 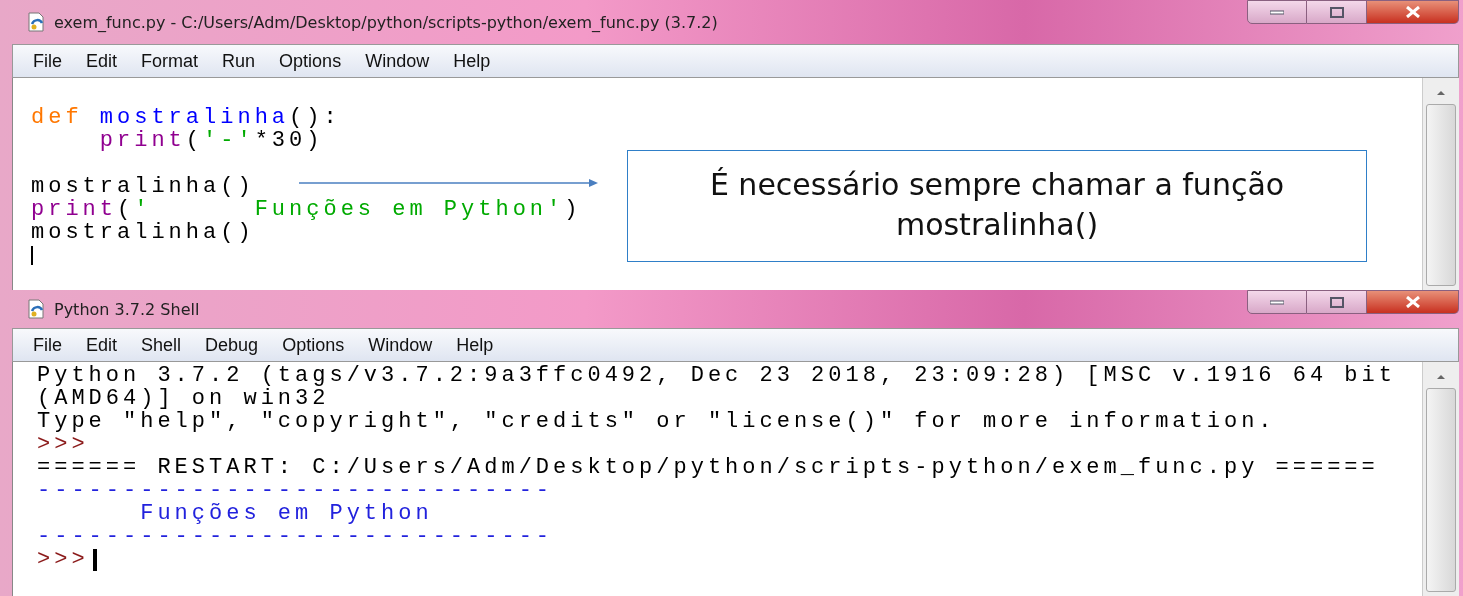 What do you see at coordinates (386, 22) in the screenshot?
I see `window-title: exem_func.py - C:/Users/Adm/Desktop/python/scripts-python/exem_func.py (3.7.2)` at bounding box center [386, 22].